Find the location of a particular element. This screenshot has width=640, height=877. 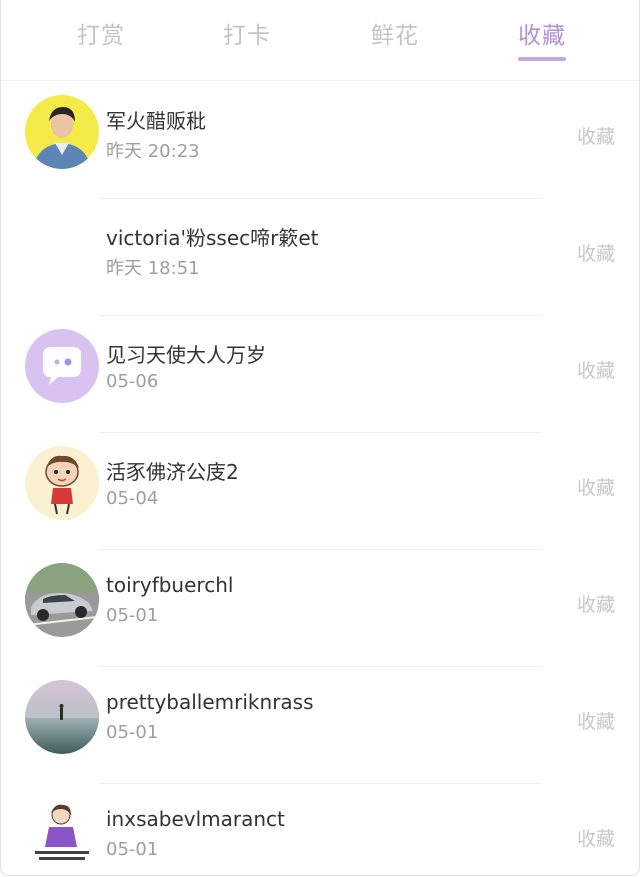

list-item: 见习天使大人万岁 05-06 收藏 is located at coordinates (320, 374).